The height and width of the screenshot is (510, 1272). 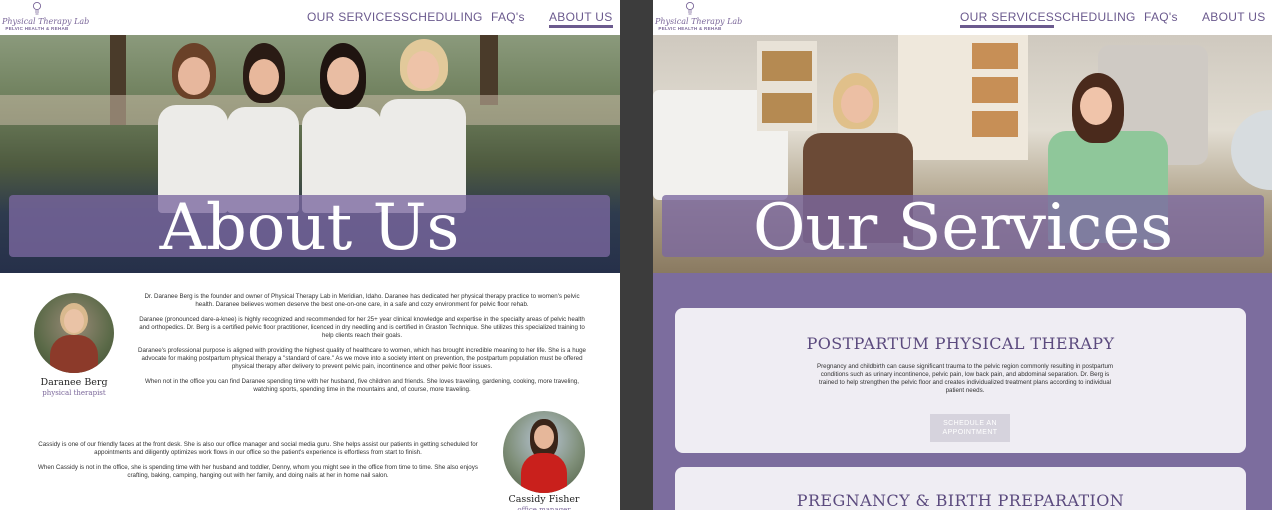 What do you see at coordinates (544, 452) in the screenshot?
I see `avatar-cassidy-fisher` at bounding box center [544, 452].